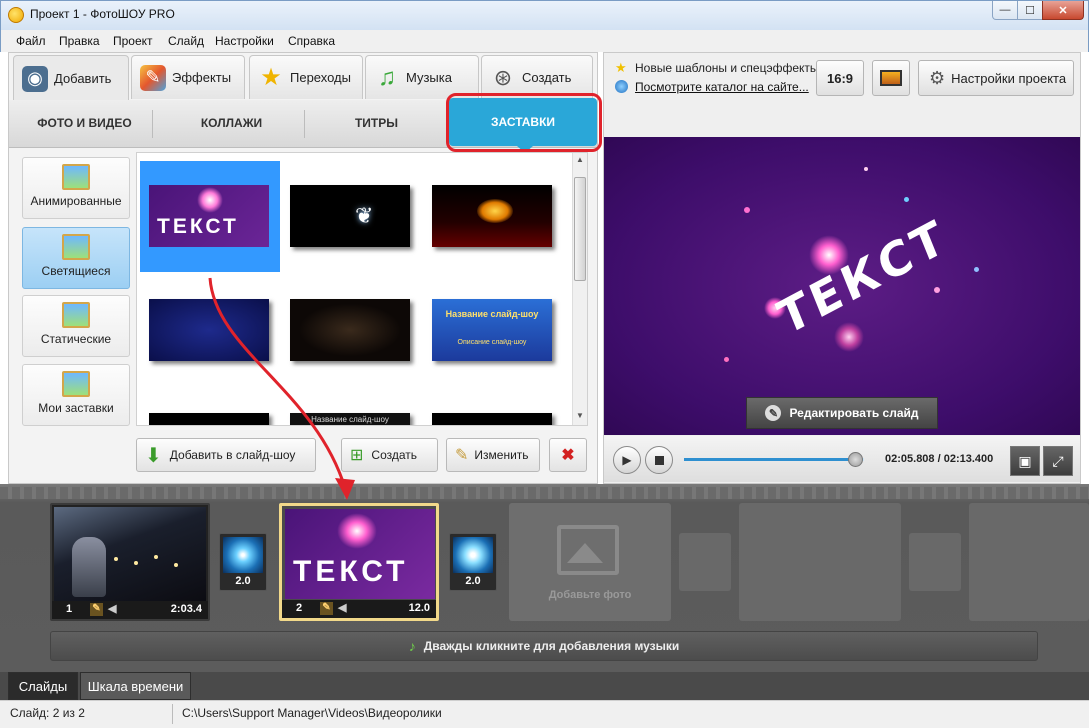  What do you see at coordinates (501, 455) in the screenshot?
I see `edit-label: Изменить` at bounding box center [501, 455].